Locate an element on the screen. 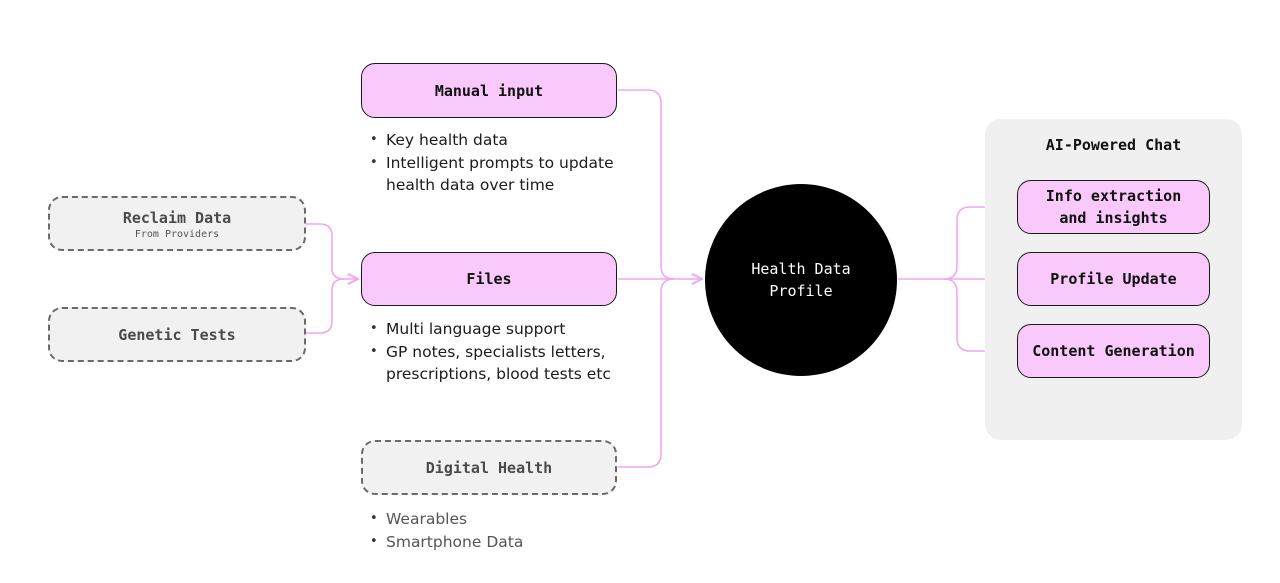 Image resolution: width=1280 pixels, height=583 pixels. manual-input-title: Manual input is located at coordinates (489, 90).